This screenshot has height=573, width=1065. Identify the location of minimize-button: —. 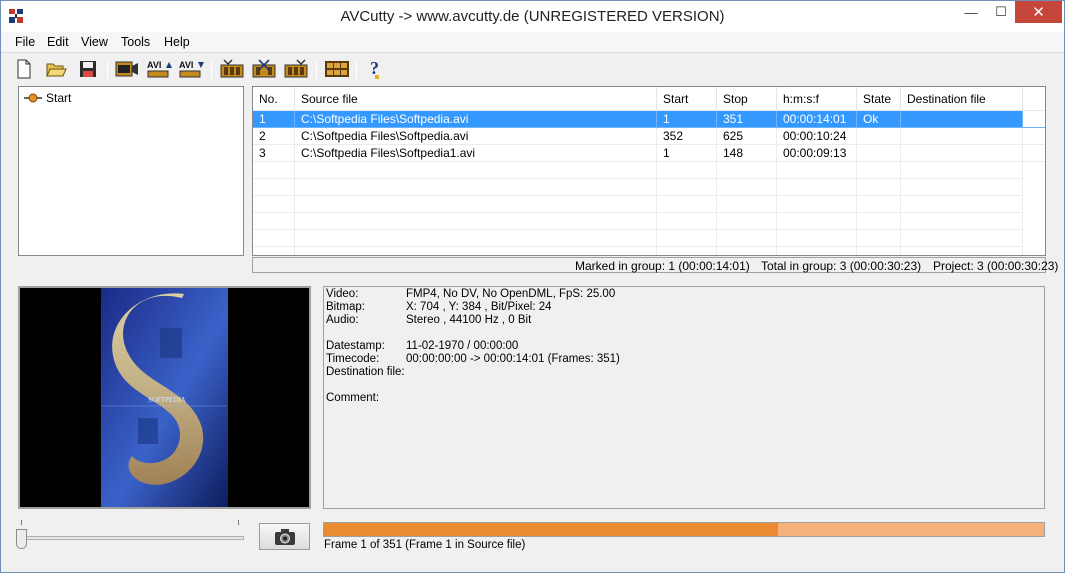
(971, 12).